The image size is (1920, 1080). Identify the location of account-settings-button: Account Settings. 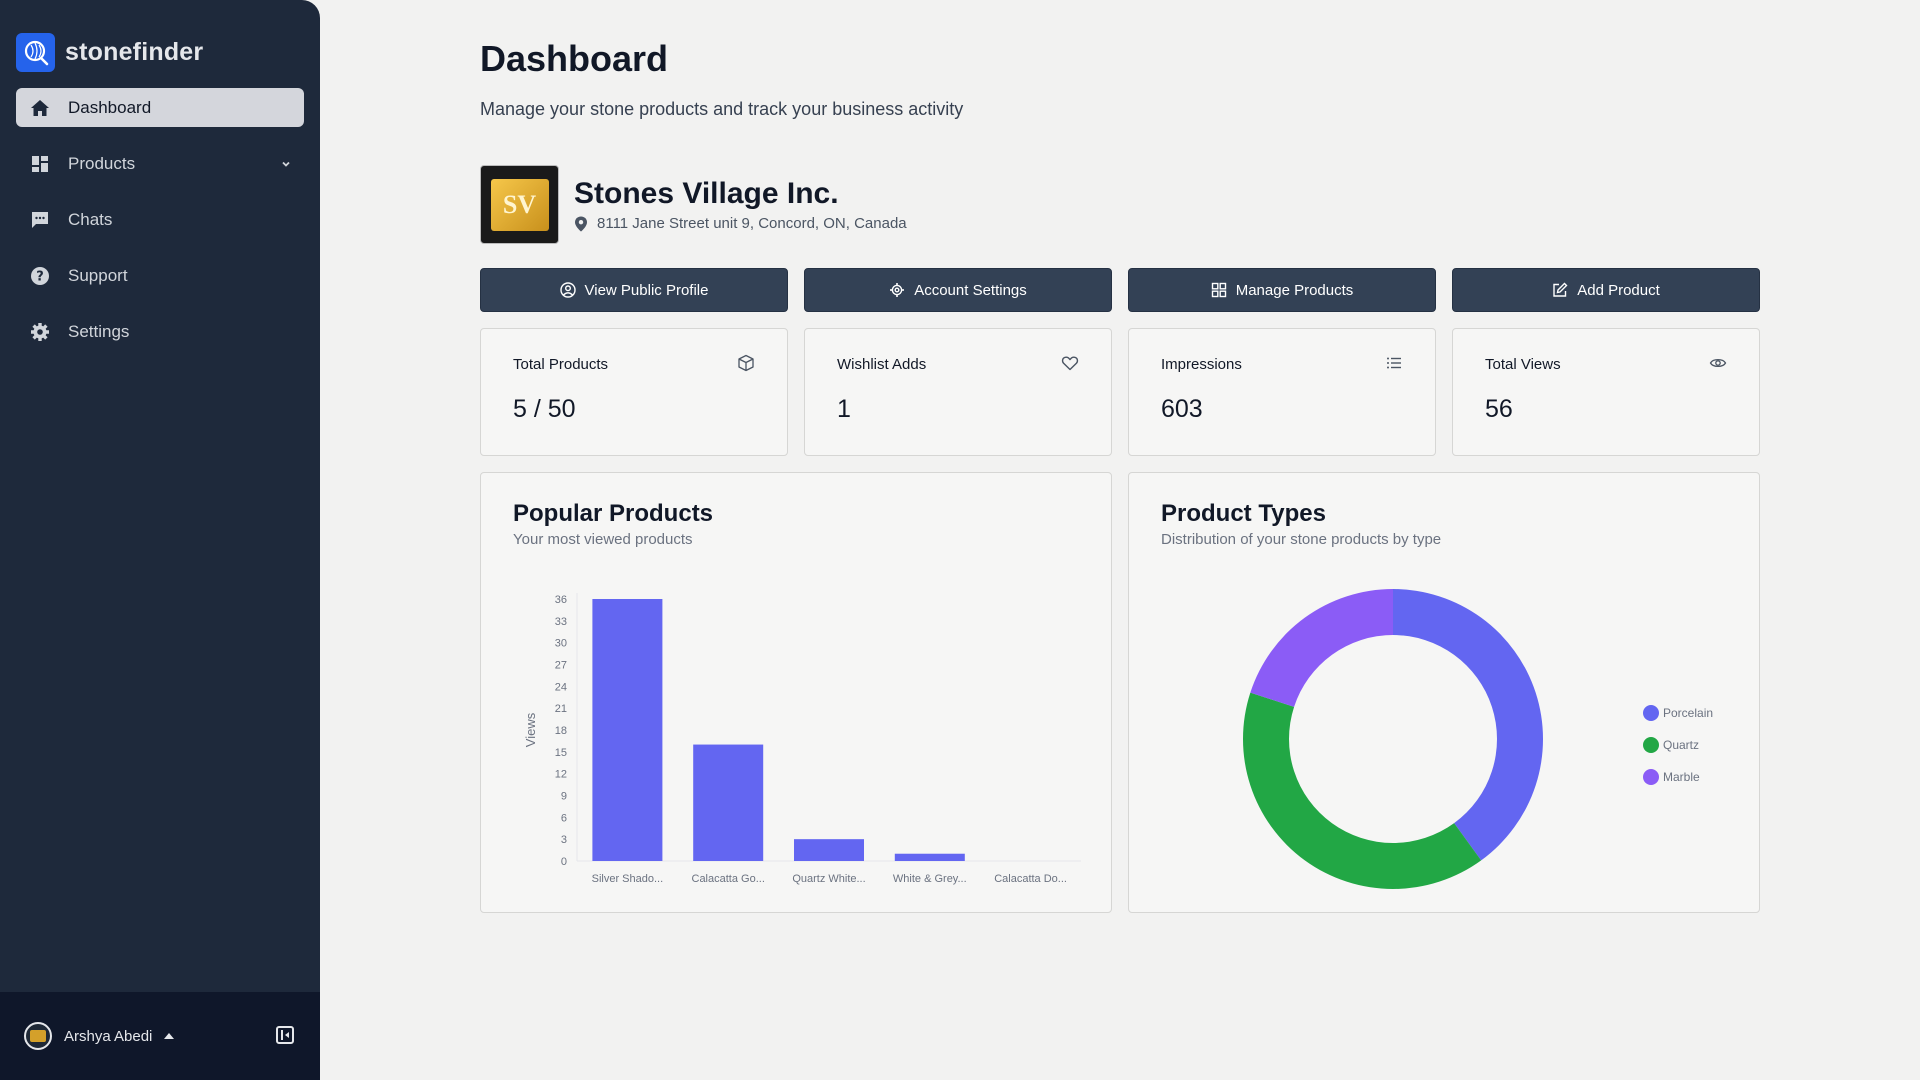
(958, 290).